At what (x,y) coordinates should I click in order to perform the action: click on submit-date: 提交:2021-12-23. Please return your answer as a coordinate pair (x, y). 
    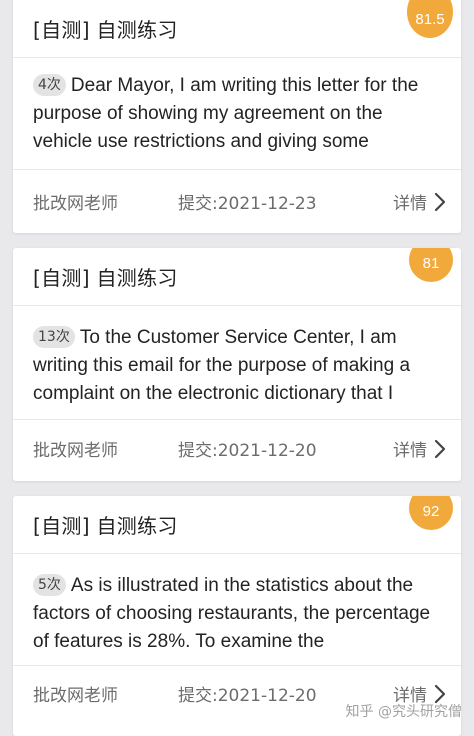
    Looking at the image, I should click on (247, 204).